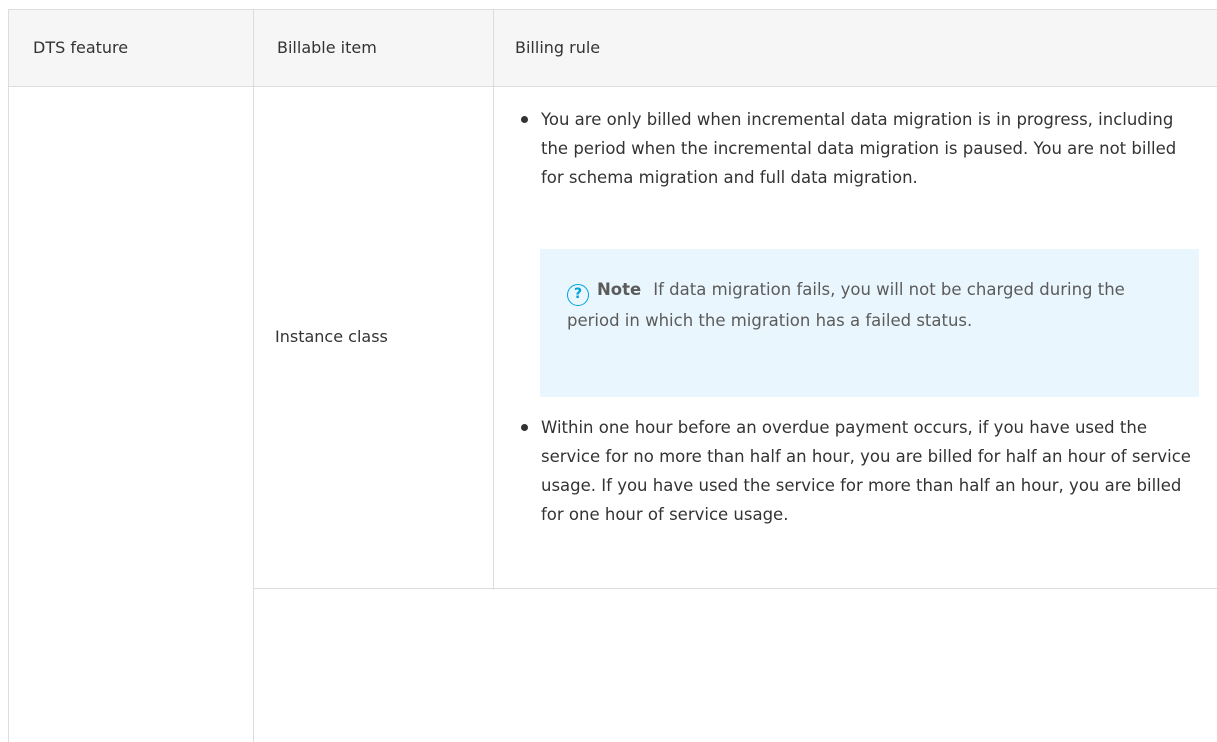 Image resolution: width=1217 pixels, height=742 pixels. Describe the element at coordinates (327, 47) in the screenshot. I see `header-billable-item: Billable item` at that location.